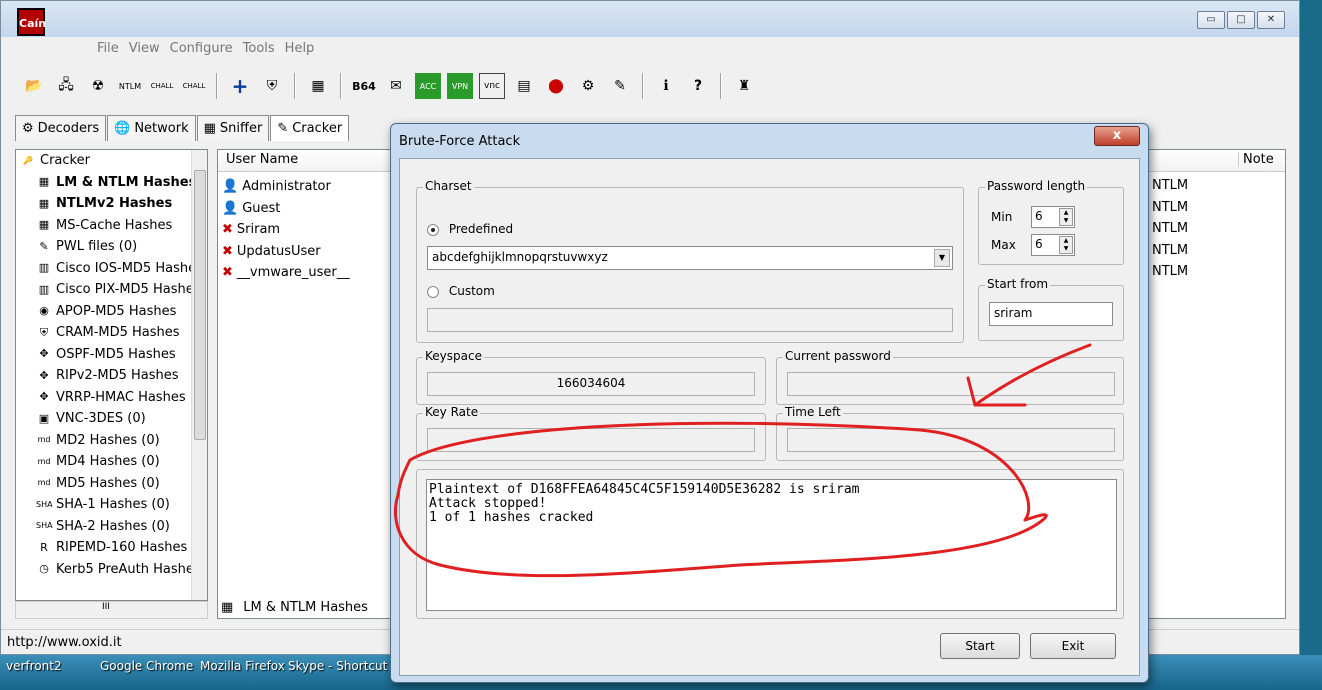 This screenshot has width=1322, height=690. I want to click on sidebar-item: 🔑 Cracker, so click(111, 161).